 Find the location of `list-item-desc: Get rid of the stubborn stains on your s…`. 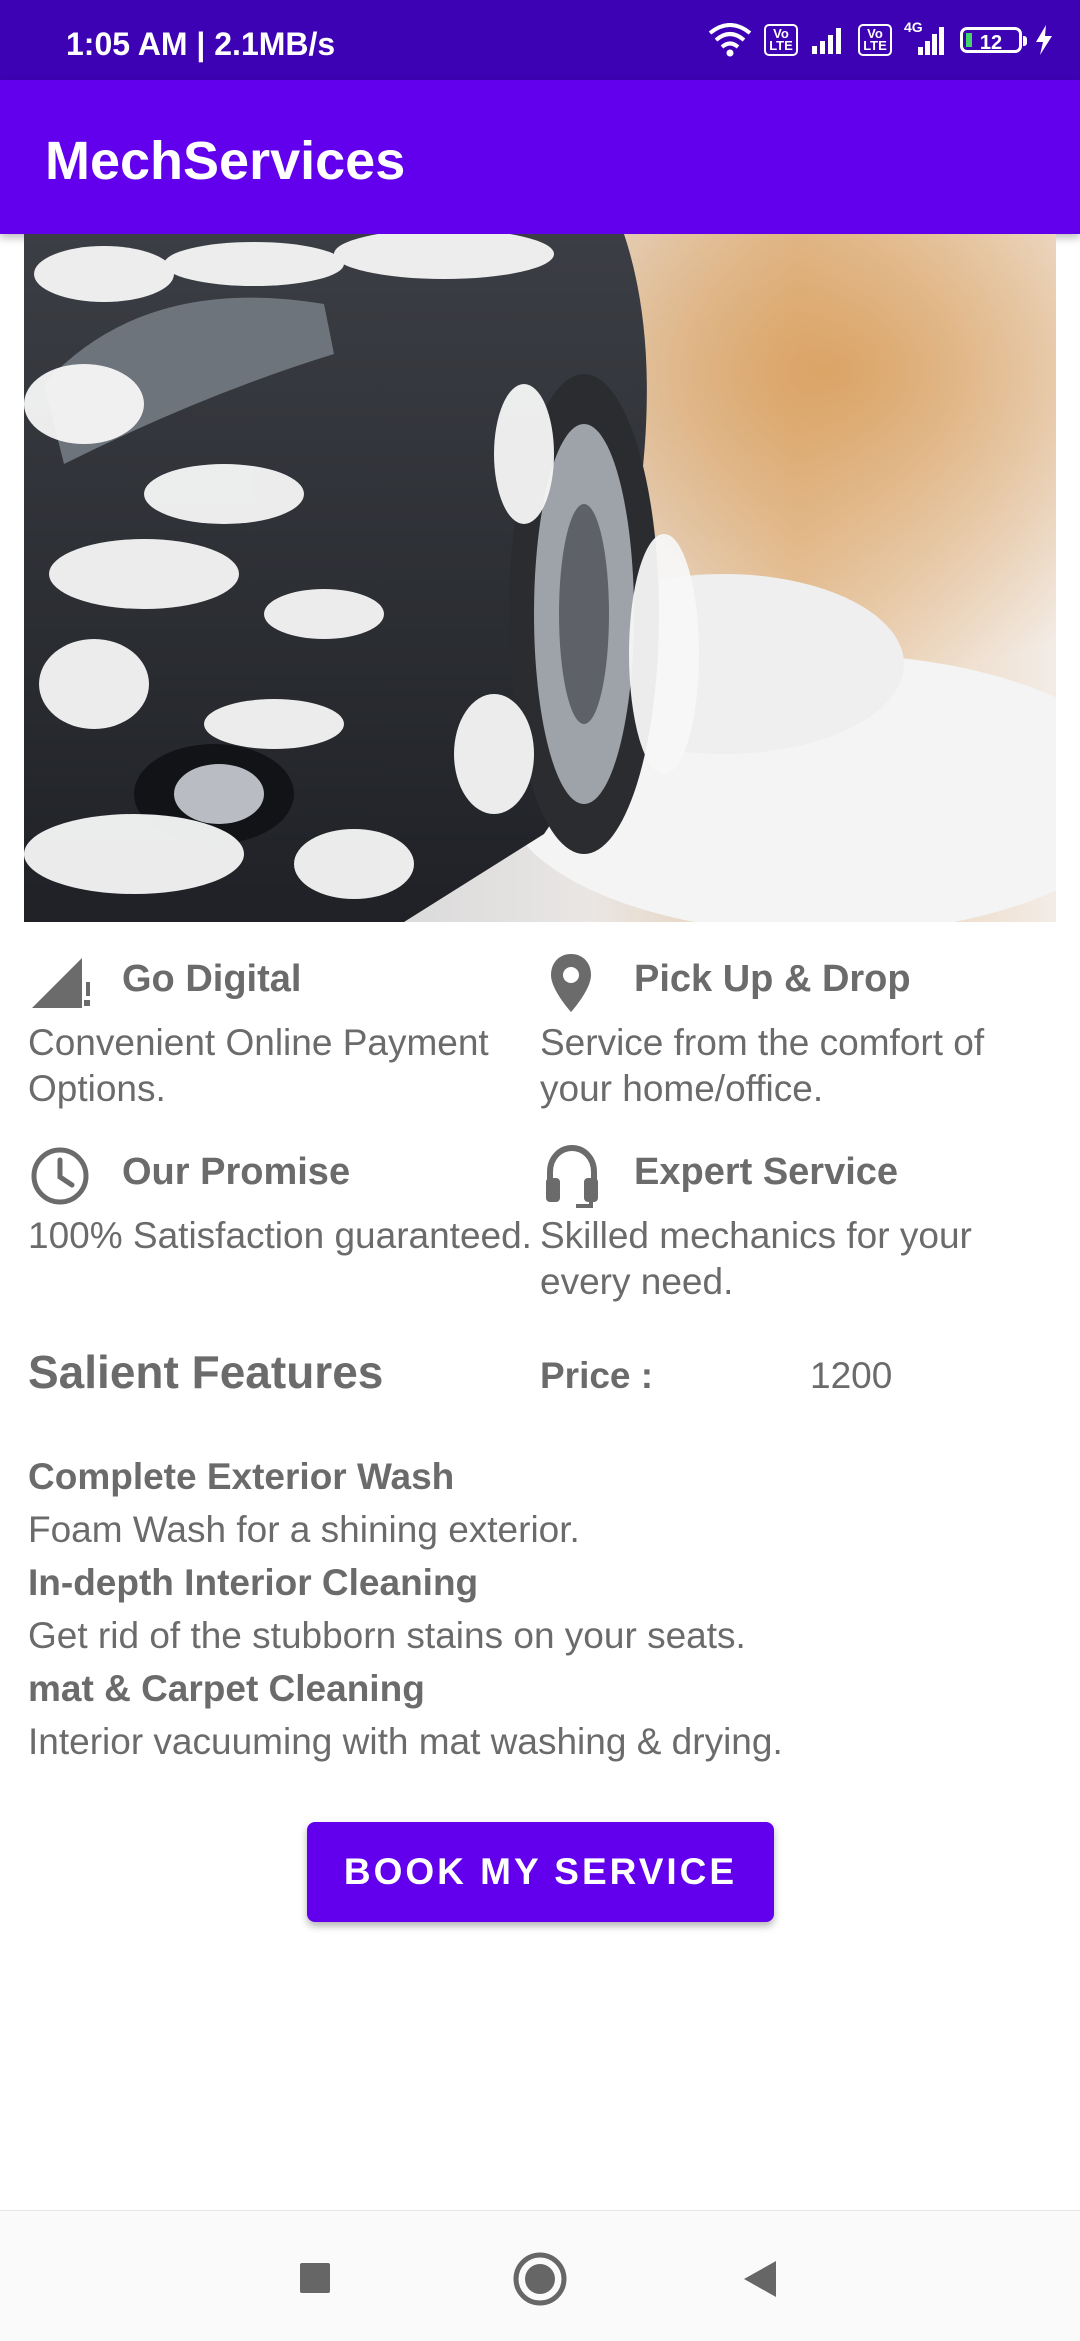

list-item-desc: Get rid of the stubborn stains on your s… is located at coordinates (387, 1635).